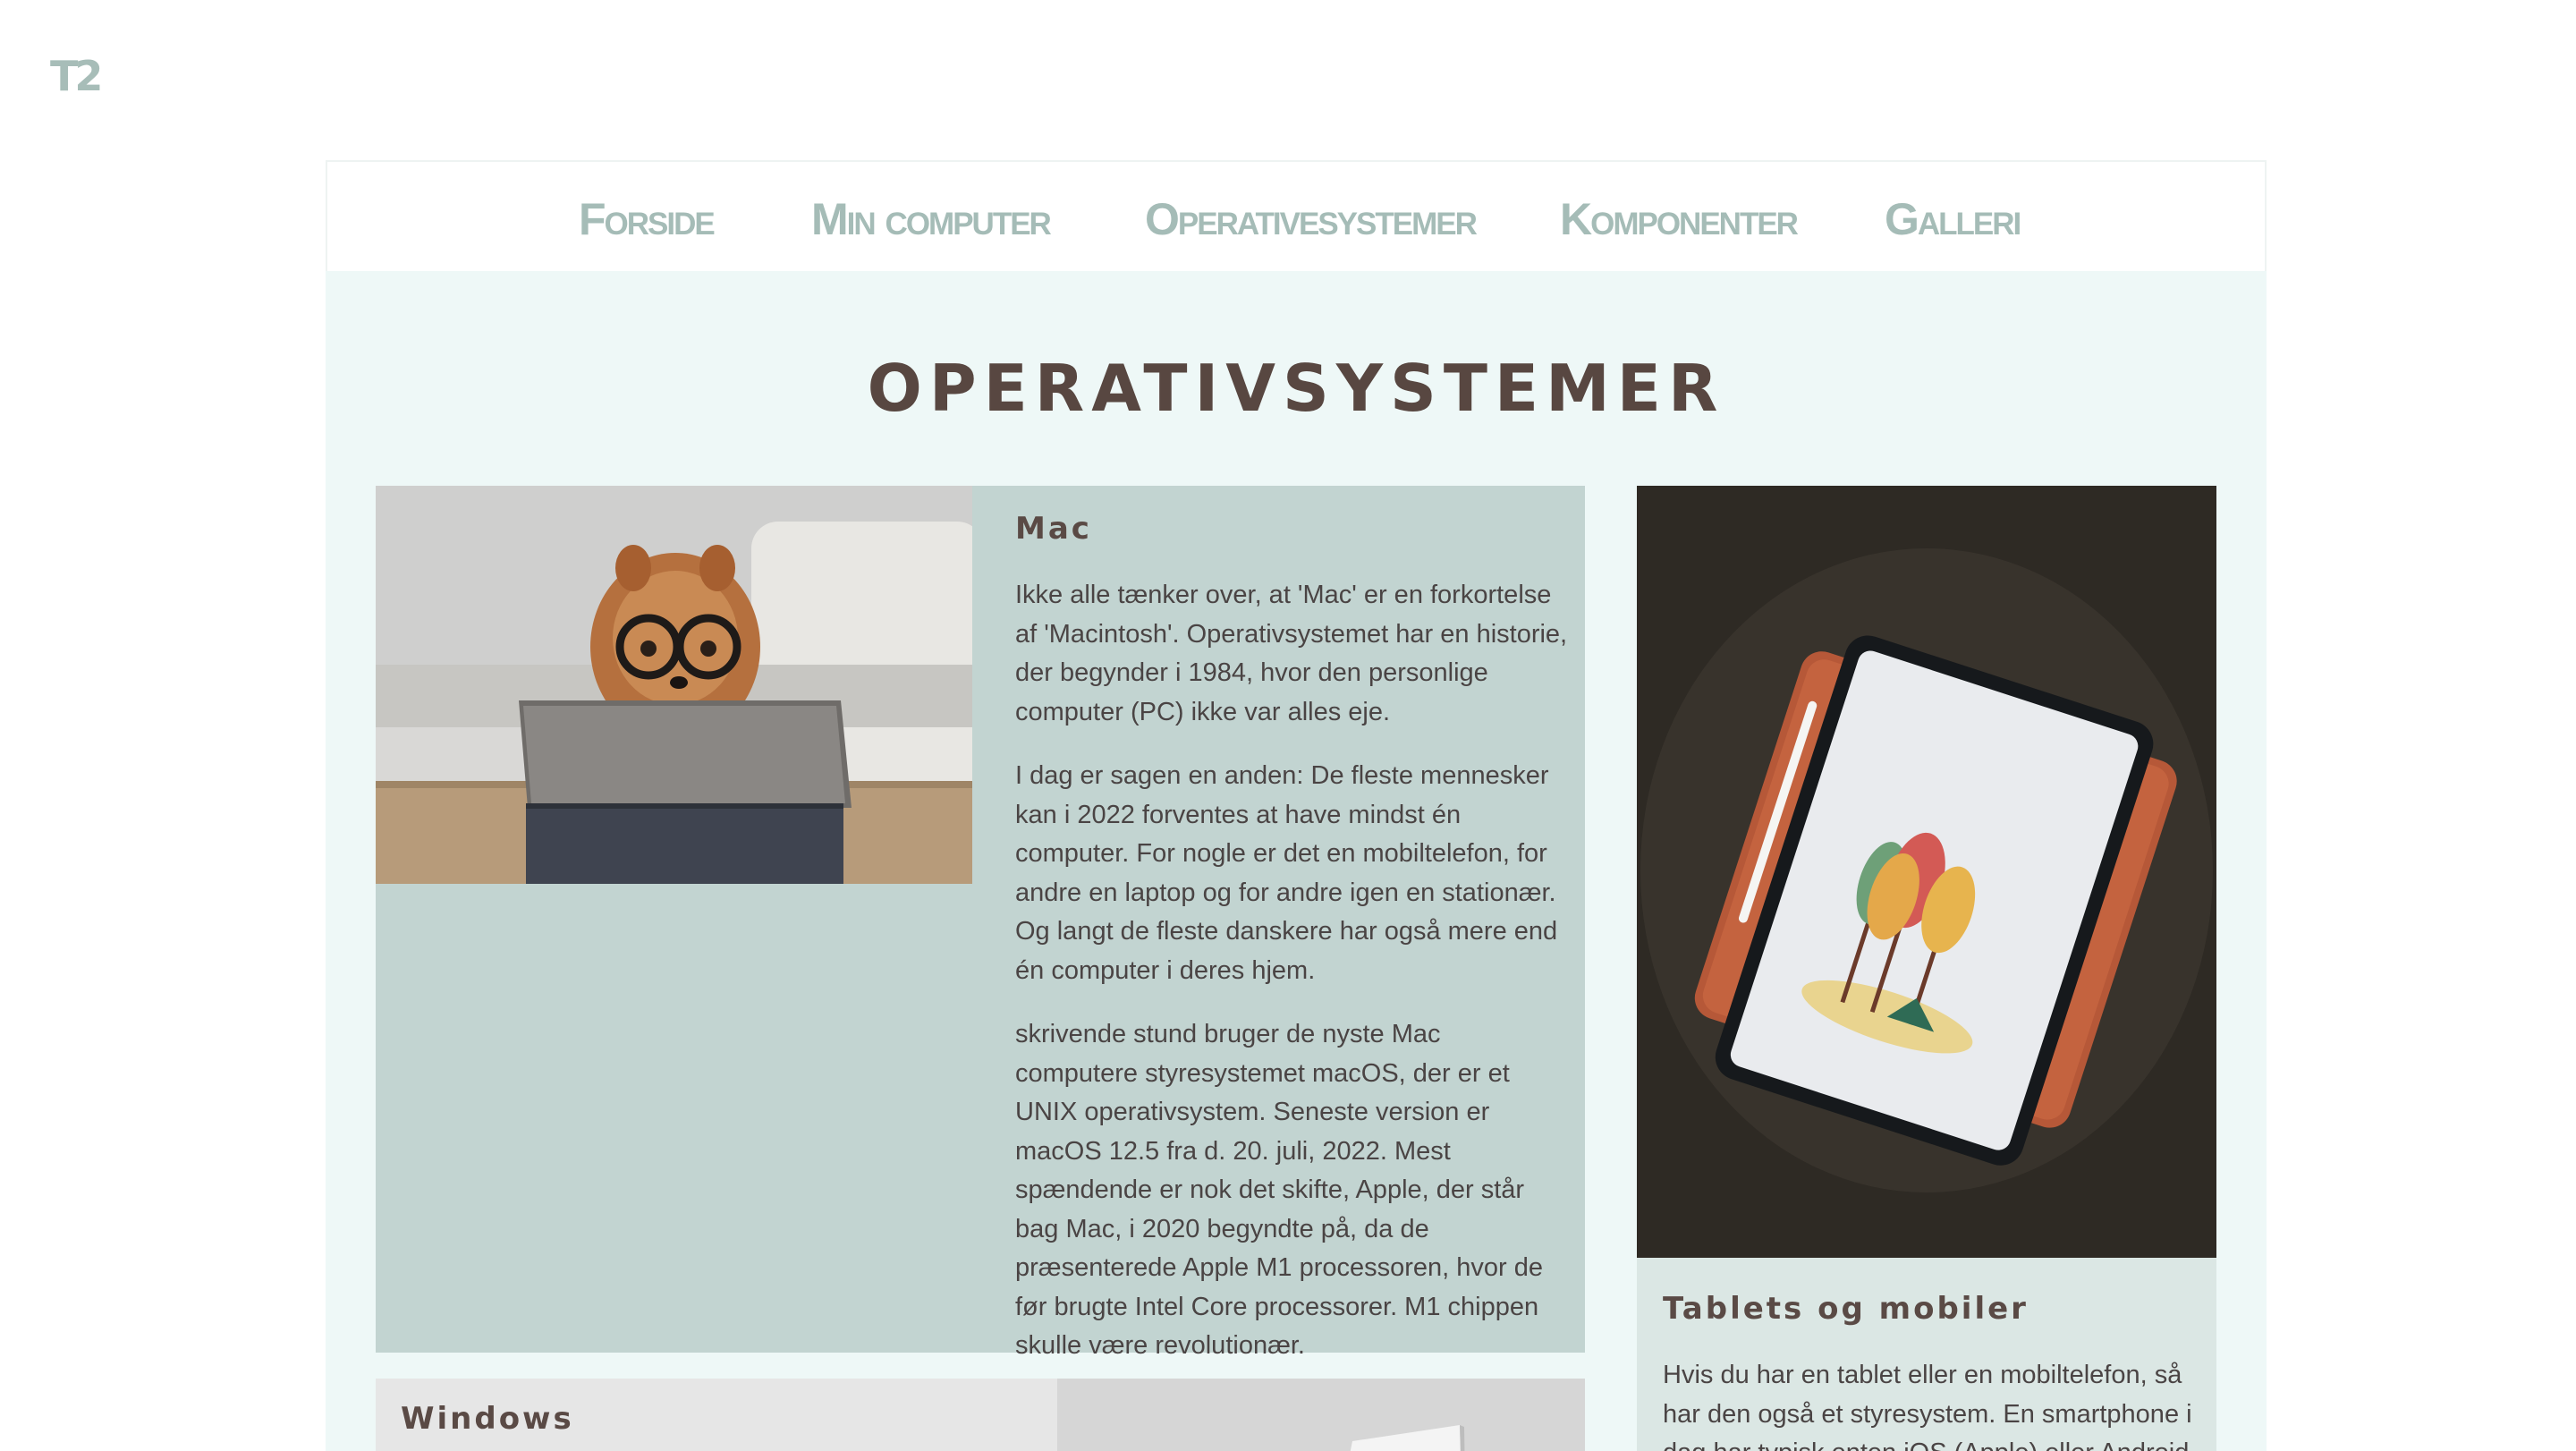 This screenshot has height=1451, width=2576. What do you see at coordinates (1296, 388) in the screenshot?
I see `page-title: OPERATIVSYSTEMER` at bounding box center [1296, 388].